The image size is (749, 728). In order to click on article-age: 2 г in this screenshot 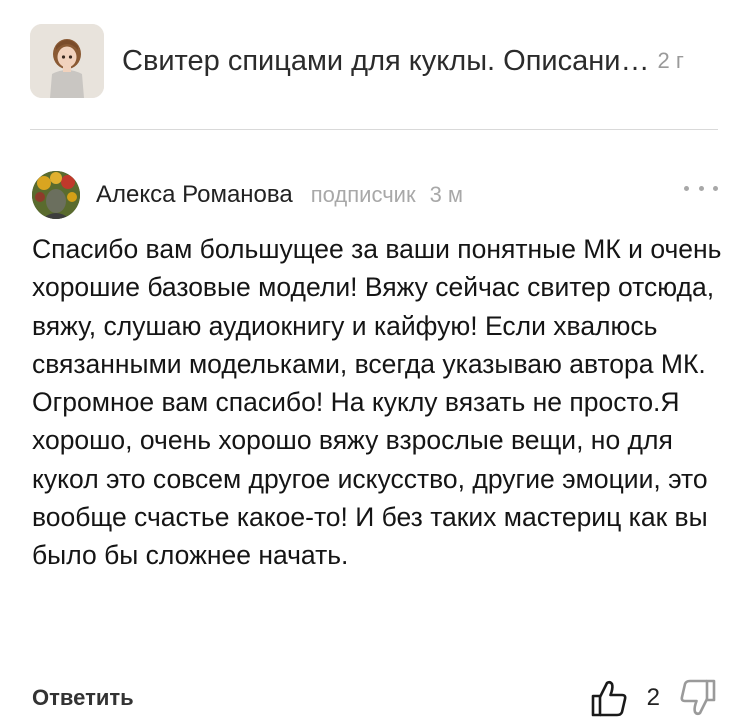, I will do `click(670, 60)`.